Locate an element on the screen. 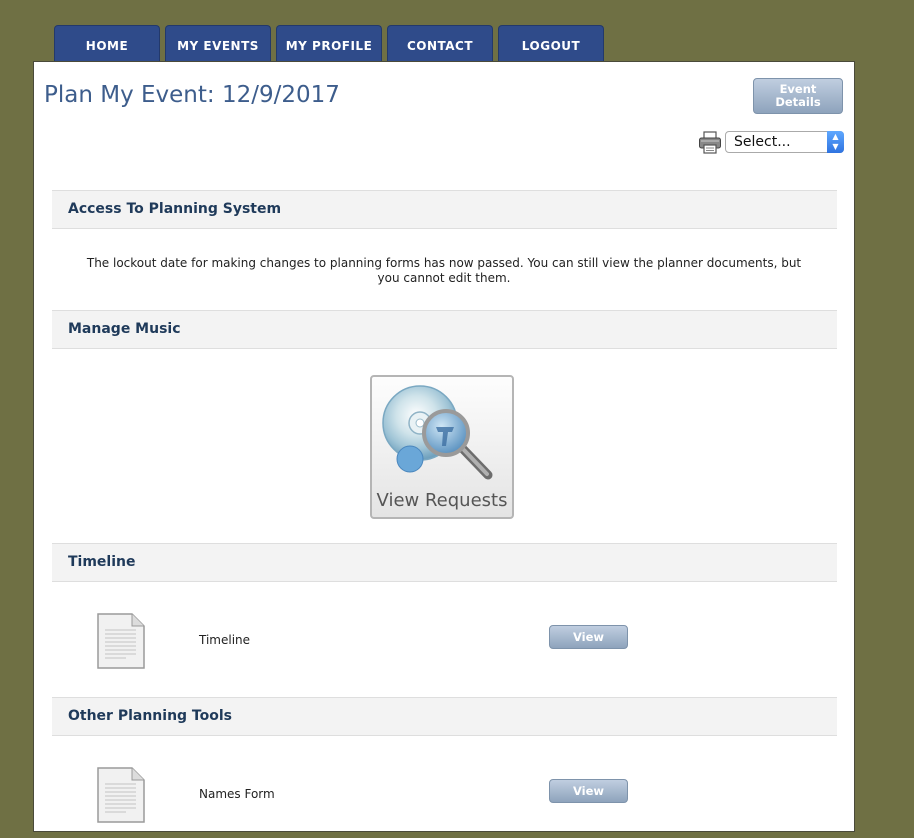  event-details-label: Event Details is located at coordinates (798, 95).